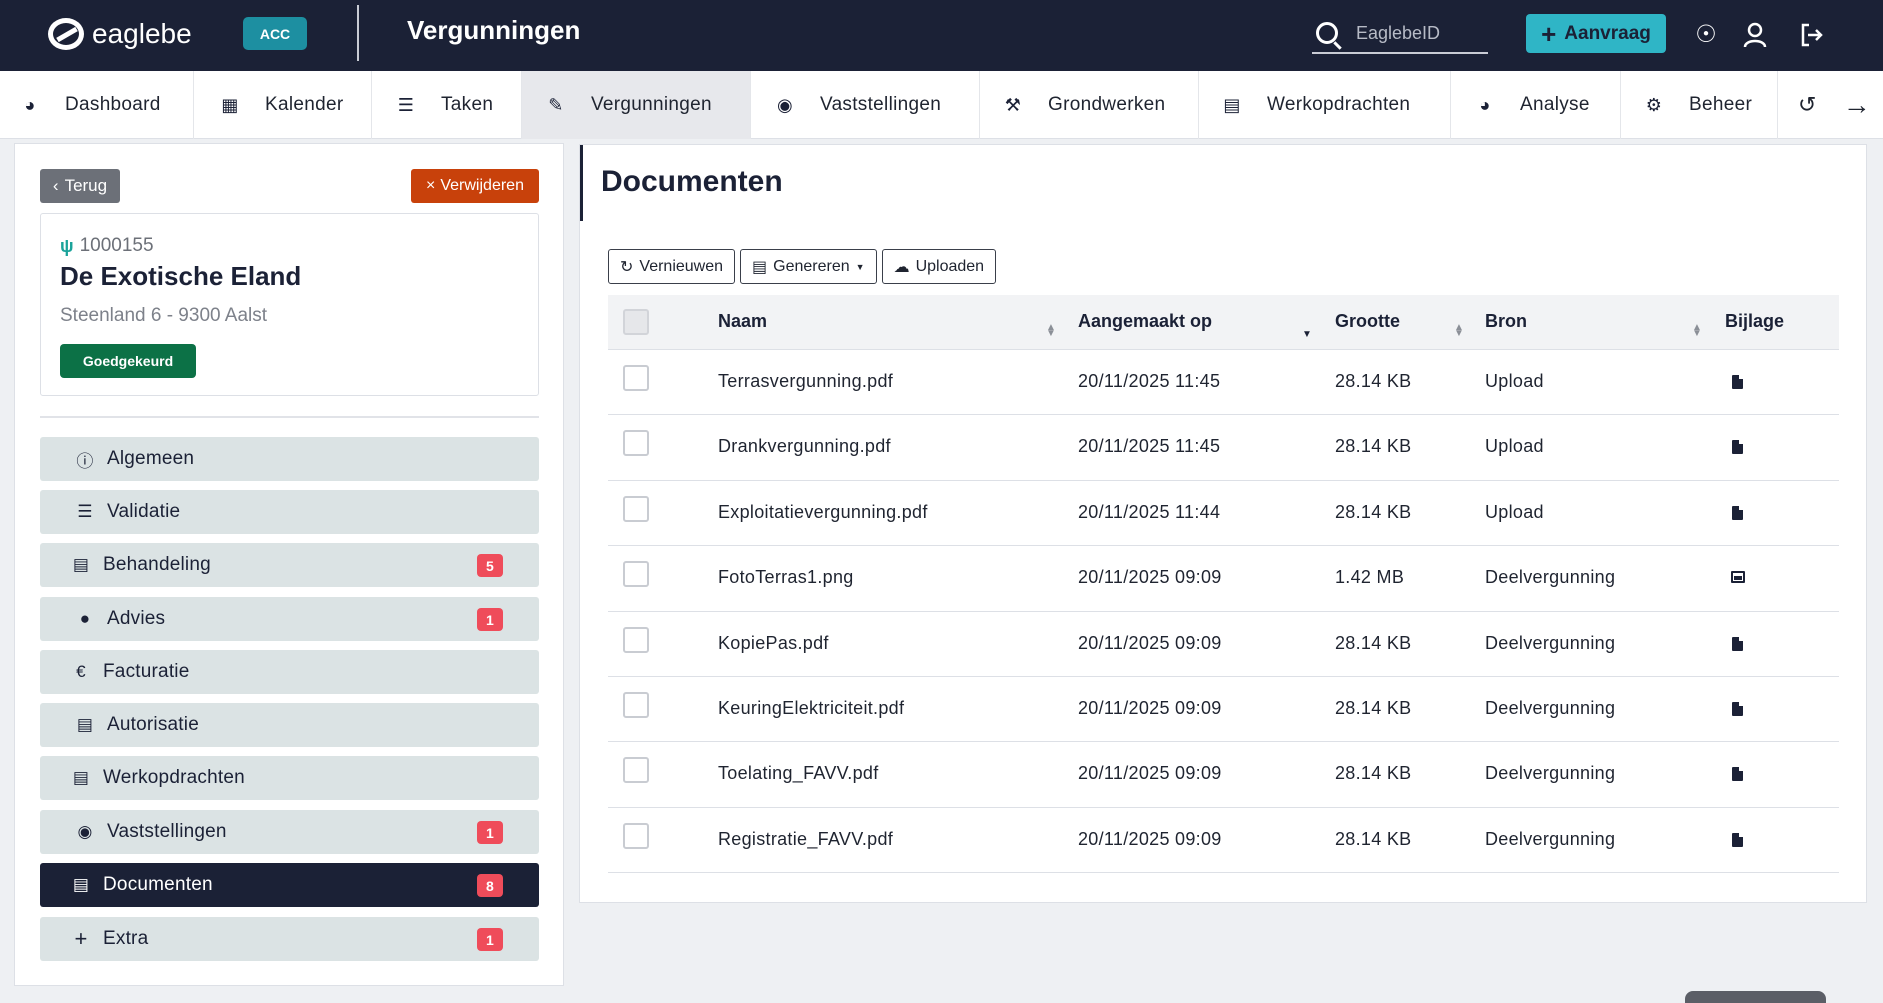 This screenshot has width=1883, height=1003. Describe the element at coordinates (289, 672) in the screenshot. I see `menu-item-facturatie: € Facturatie` at that location.